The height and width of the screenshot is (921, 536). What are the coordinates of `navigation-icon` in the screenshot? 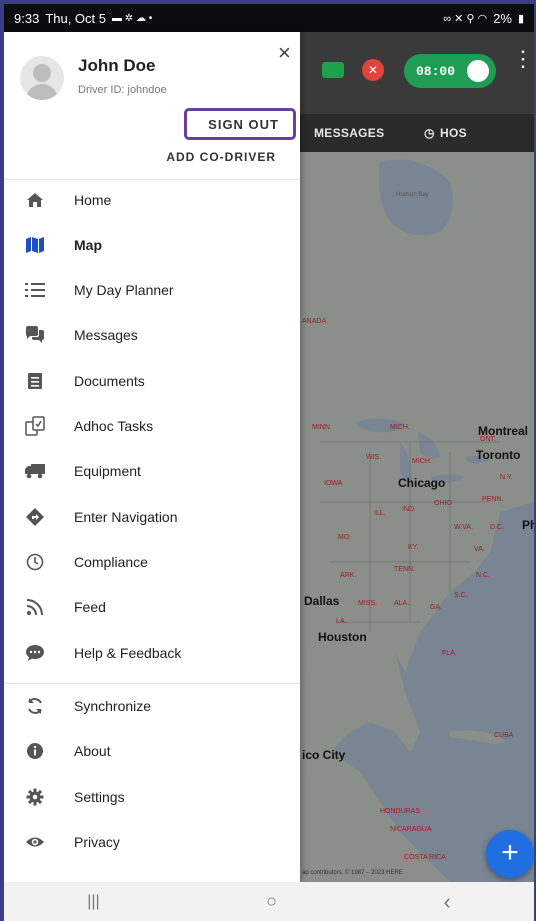 It's located at (35, 517).